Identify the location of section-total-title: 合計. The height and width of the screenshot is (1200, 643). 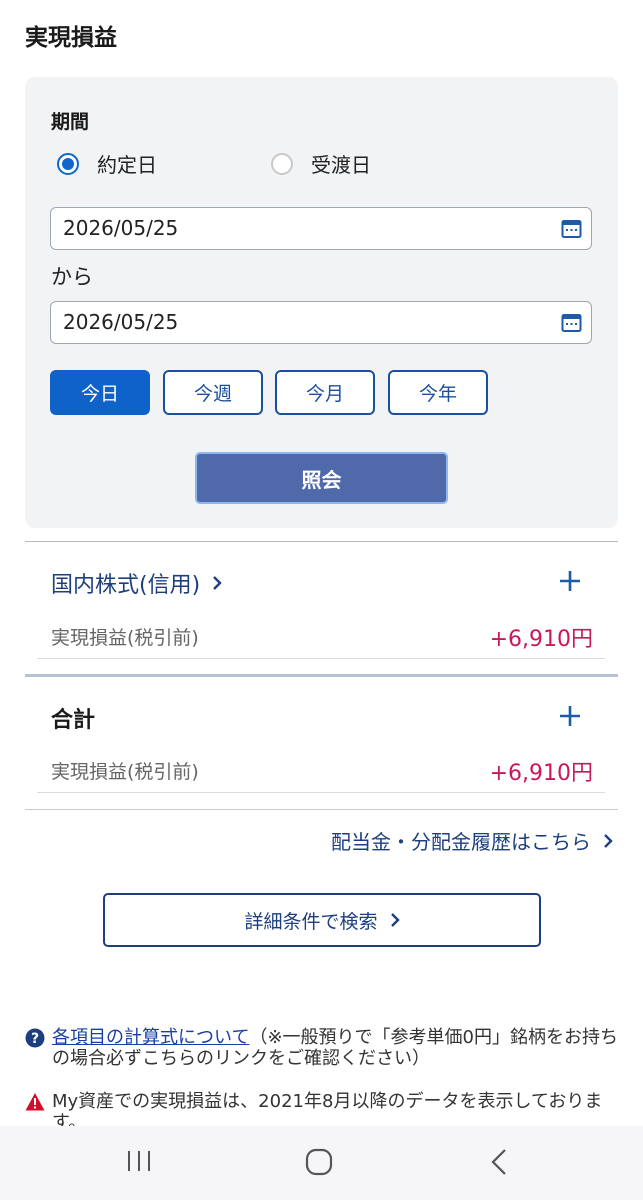
(73, 720).